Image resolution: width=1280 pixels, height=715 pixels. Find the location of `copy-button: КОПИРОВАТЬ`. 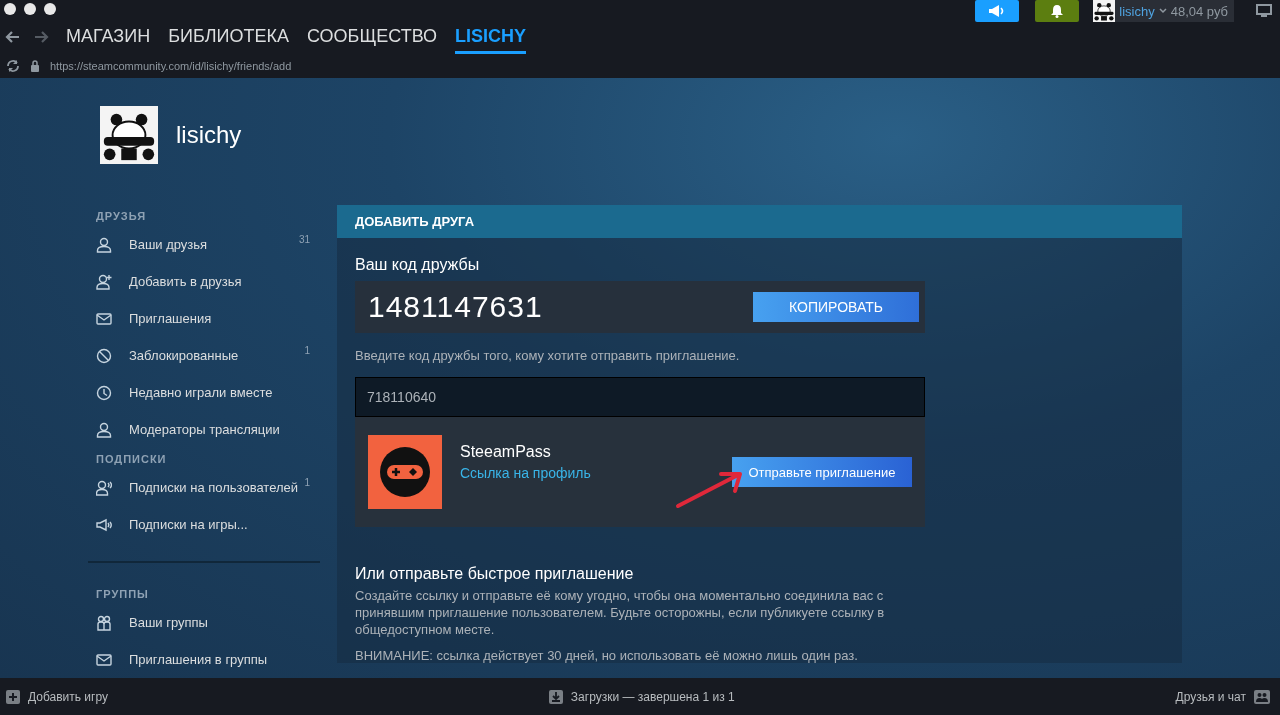

copy-button: КОПИРОВАТЬ is located at coordinates (836, 307).